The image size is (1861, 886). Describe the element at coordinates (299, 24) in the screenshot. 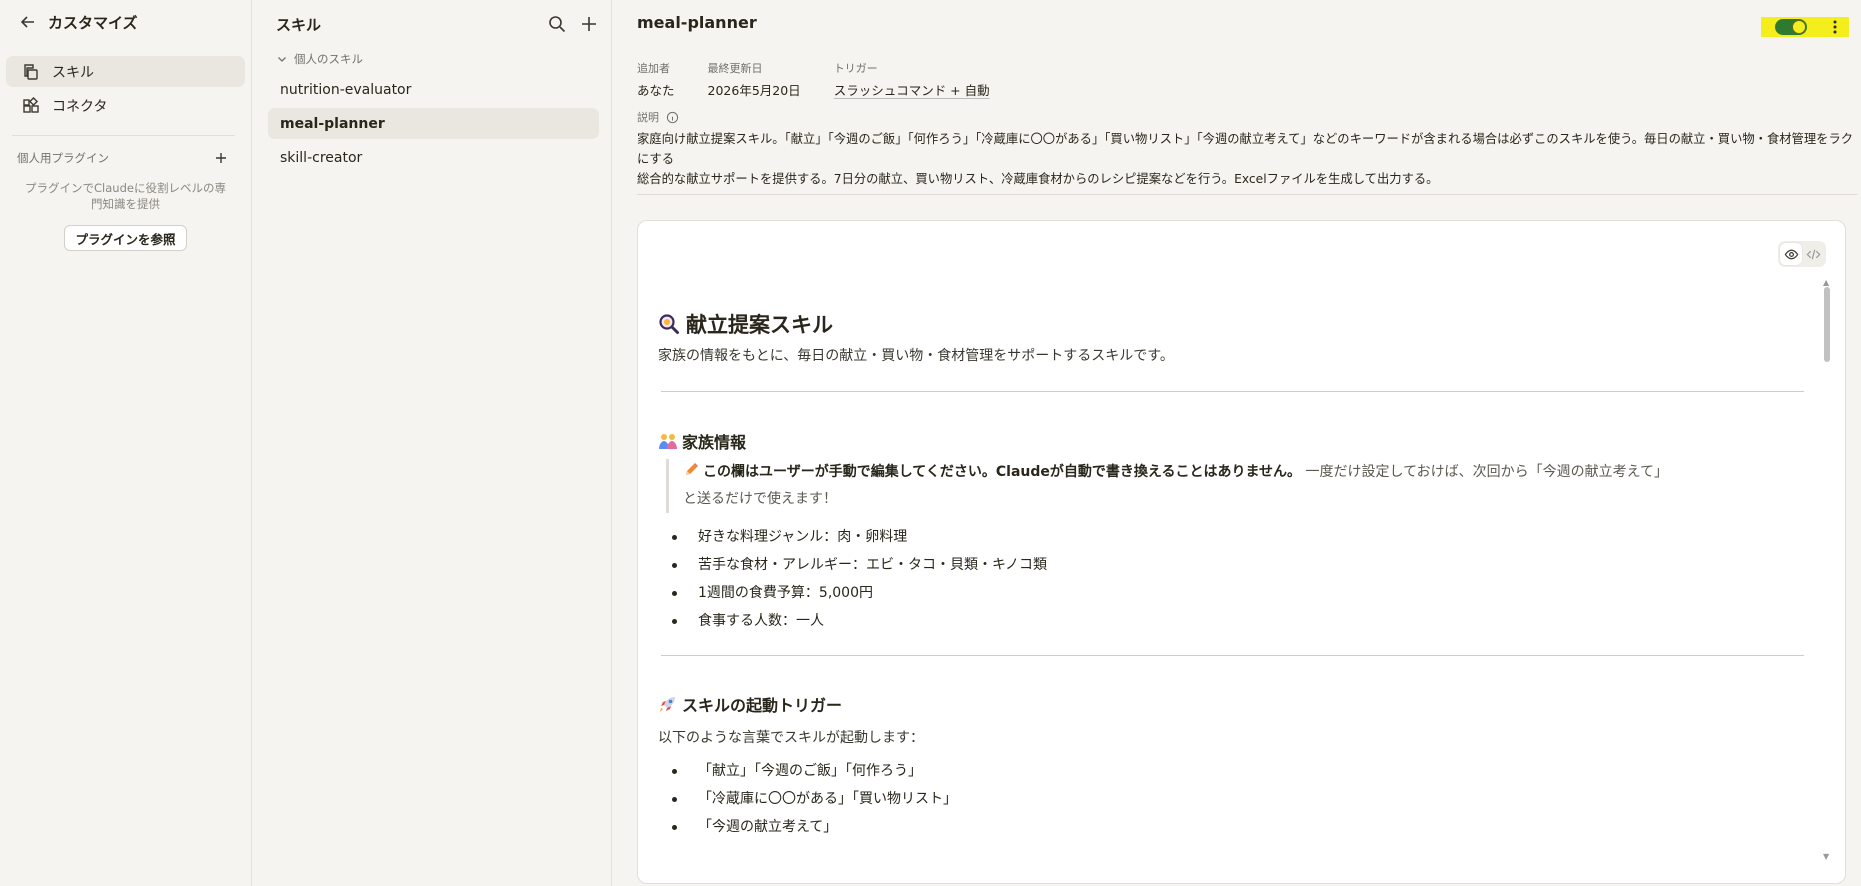

I see `skills-panel-title: スキル` at that location.